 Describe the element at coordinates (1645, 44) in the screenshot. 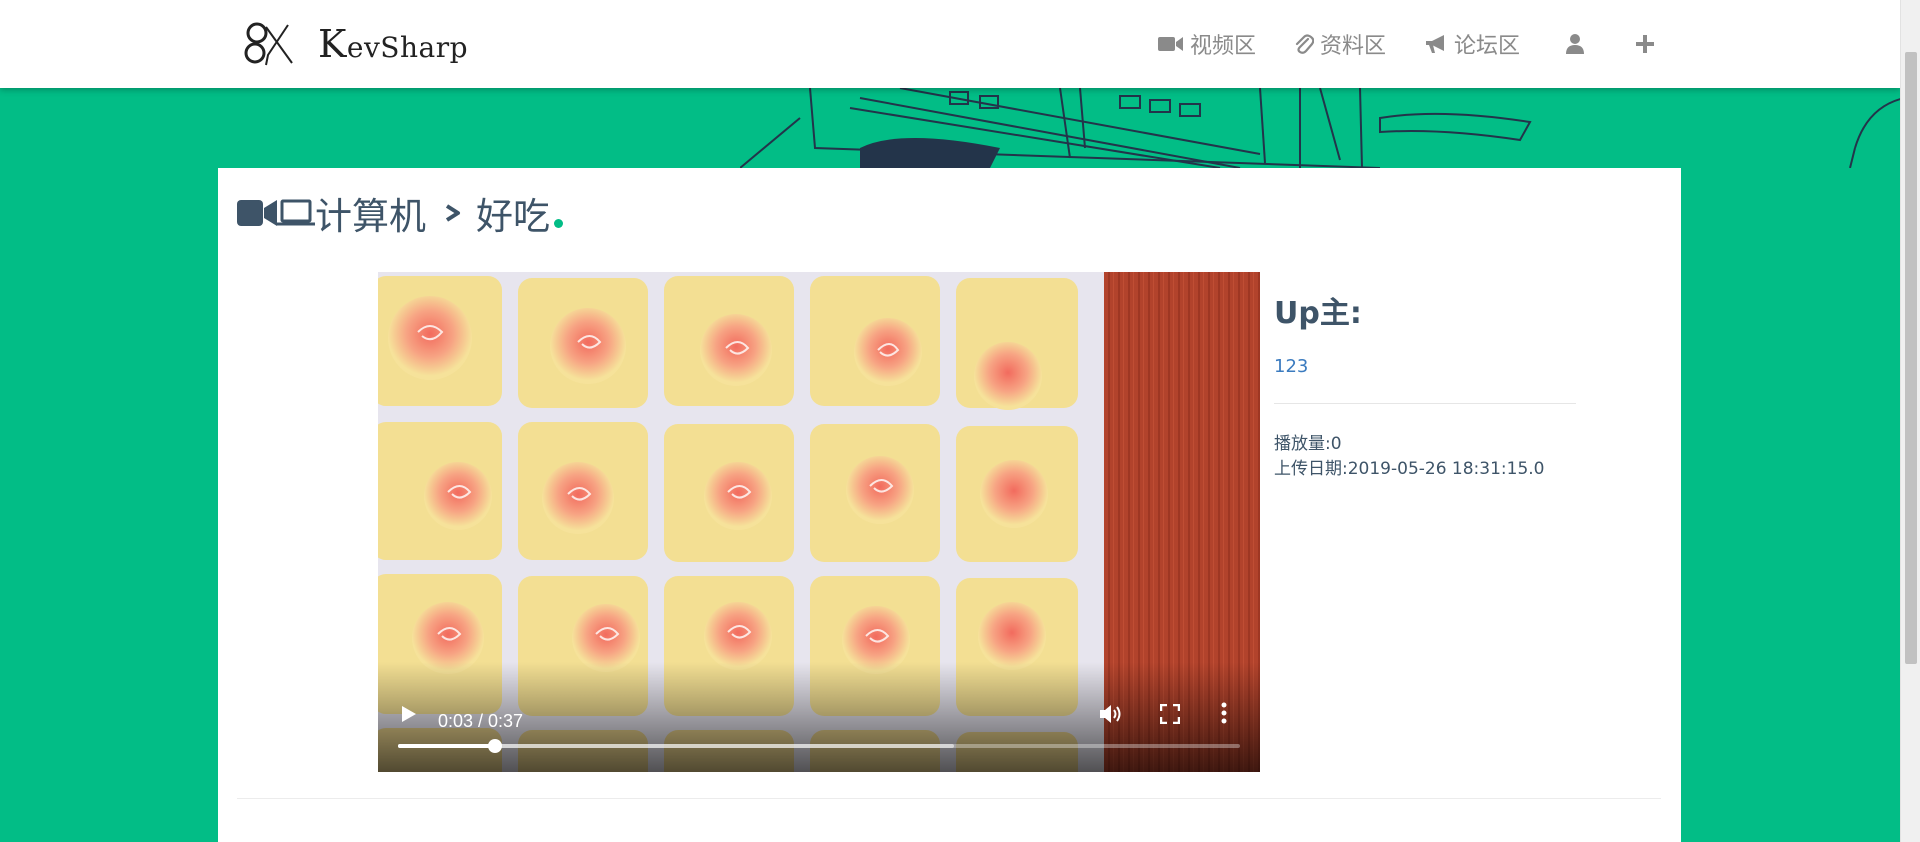

I see `plus-icon` at that location.